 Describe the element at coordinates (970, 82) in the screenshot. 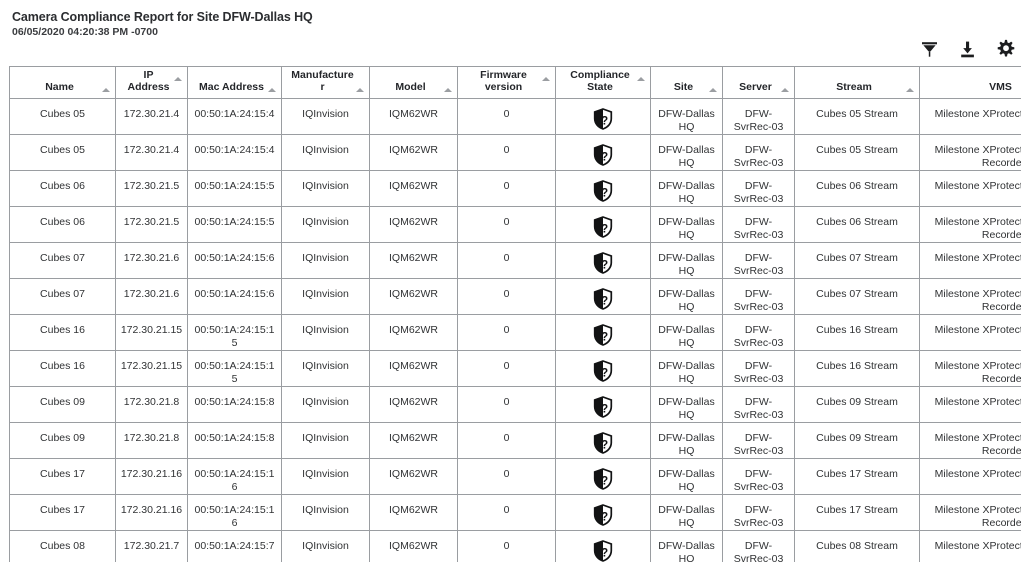

I see `column-header-vms: VMS` at that location.